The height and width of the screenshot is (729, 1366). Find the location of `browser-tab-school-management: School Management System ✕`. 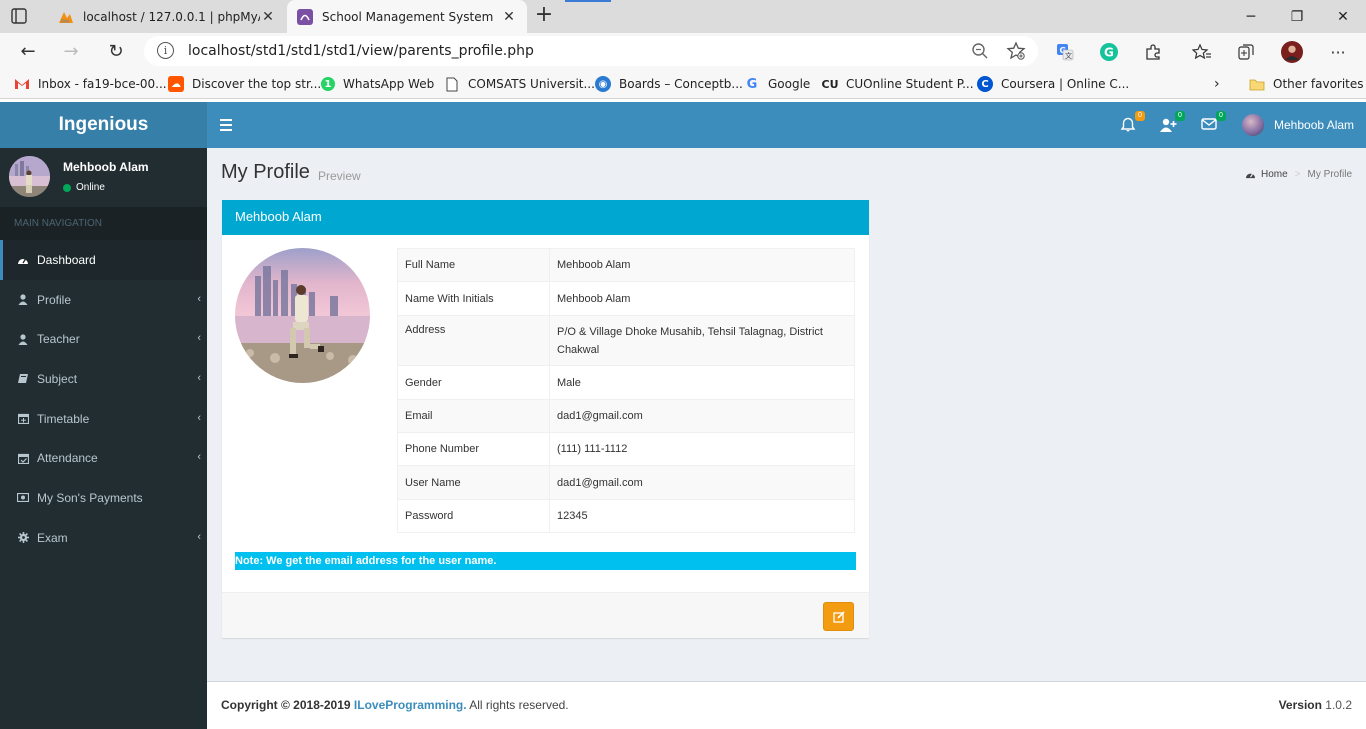

browser-tab-school-management: School Management System ✕ is located at coordinates (407, 16).